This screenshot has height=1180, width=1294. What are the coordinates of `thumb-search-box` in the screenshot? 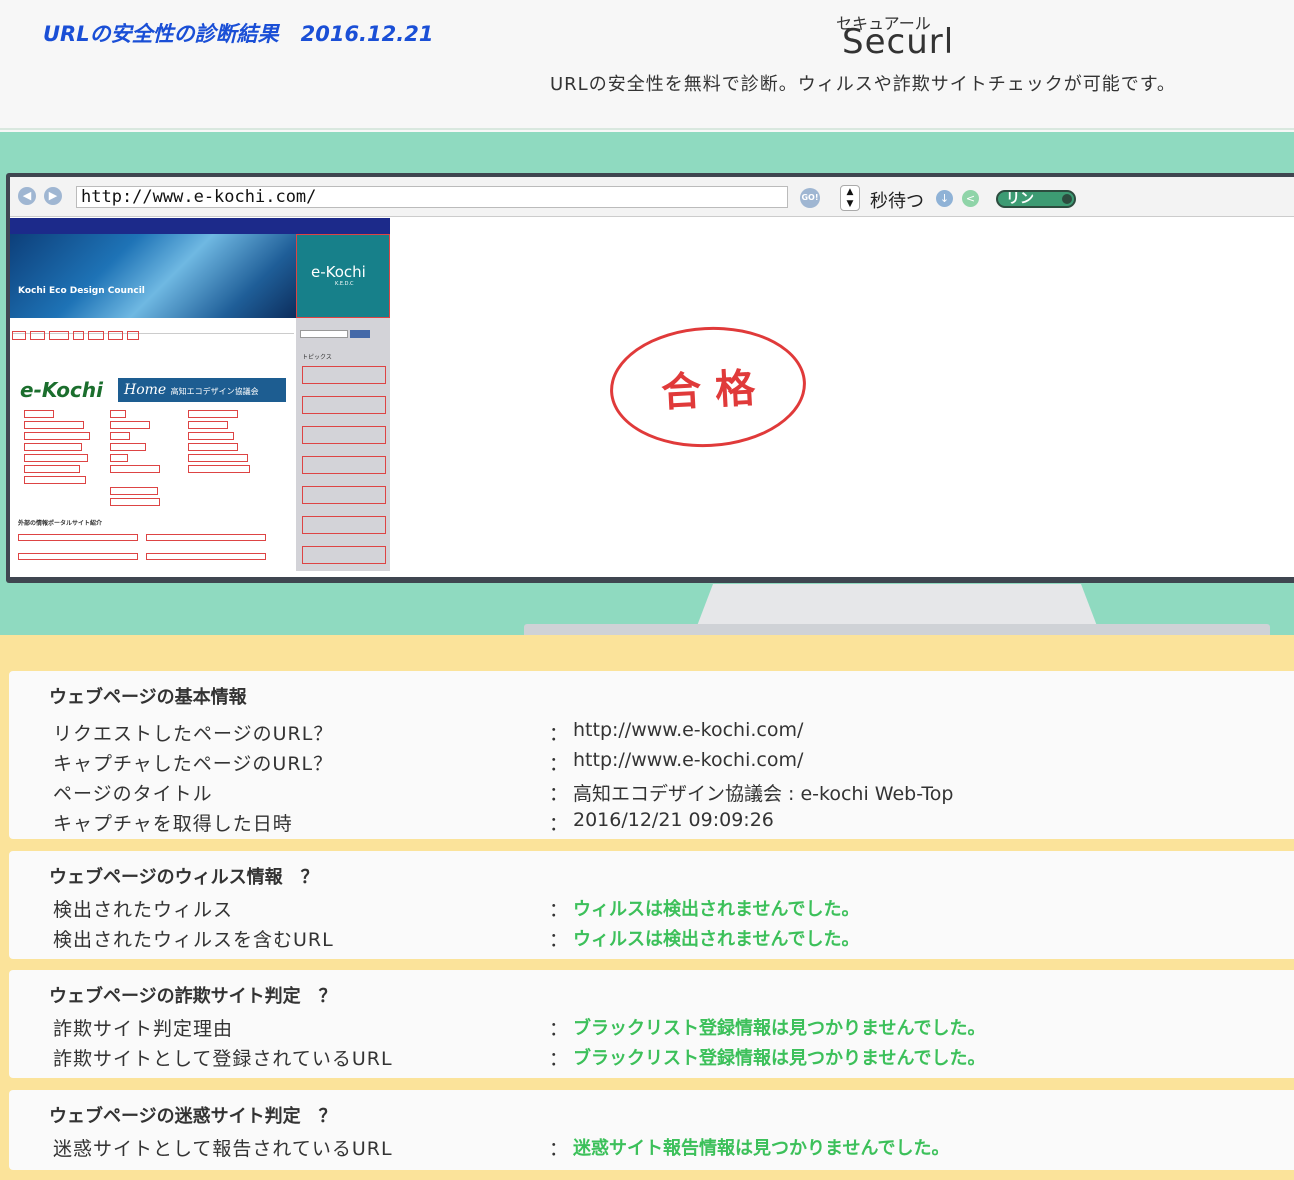 It's located at (324, 334).